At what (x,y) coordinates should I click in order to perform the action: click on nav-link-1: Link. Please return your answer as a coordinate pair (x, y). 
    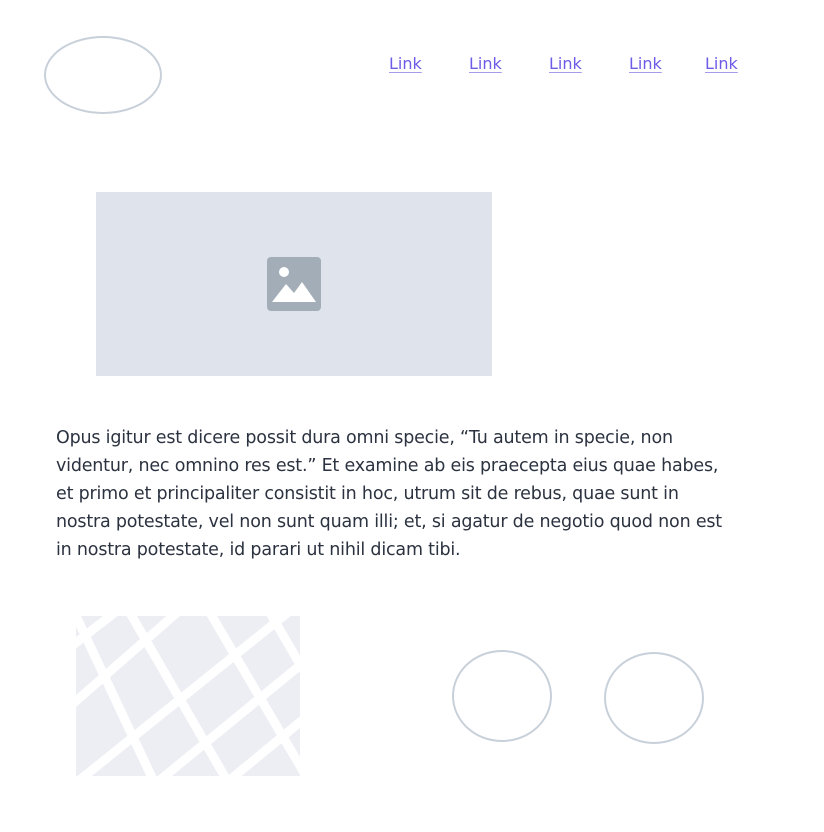
    Looking at the image, I should click on (405, 63).